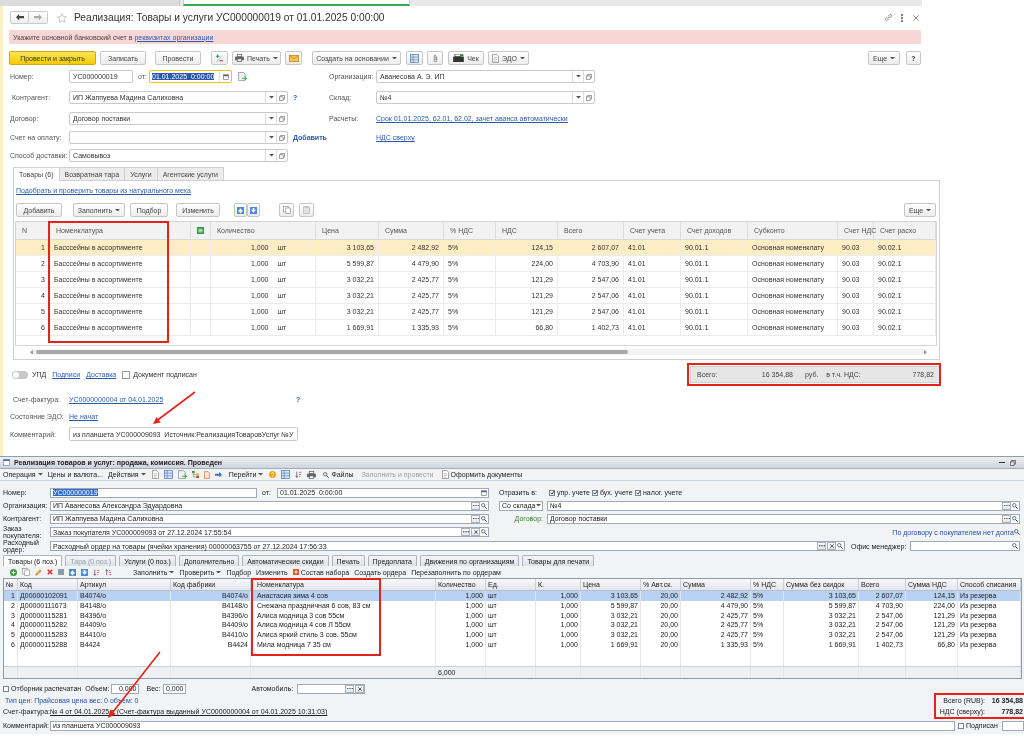 This screenshot has width=1024, height=750. I want to click on office-manager-field, so click(965, 546).